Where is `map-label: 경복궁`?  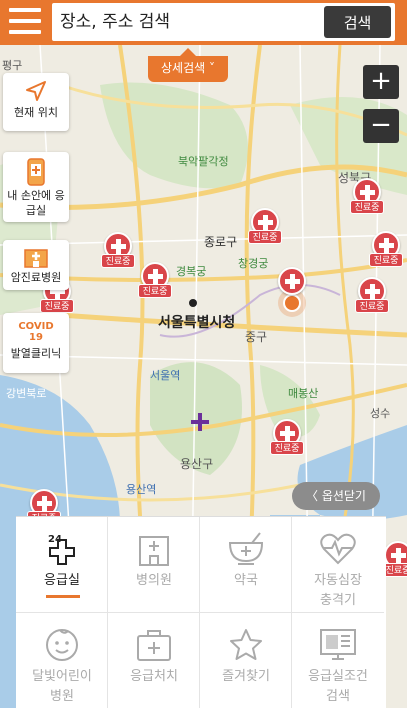
map-label: 경복궁 is located at coordinates (191, 271).